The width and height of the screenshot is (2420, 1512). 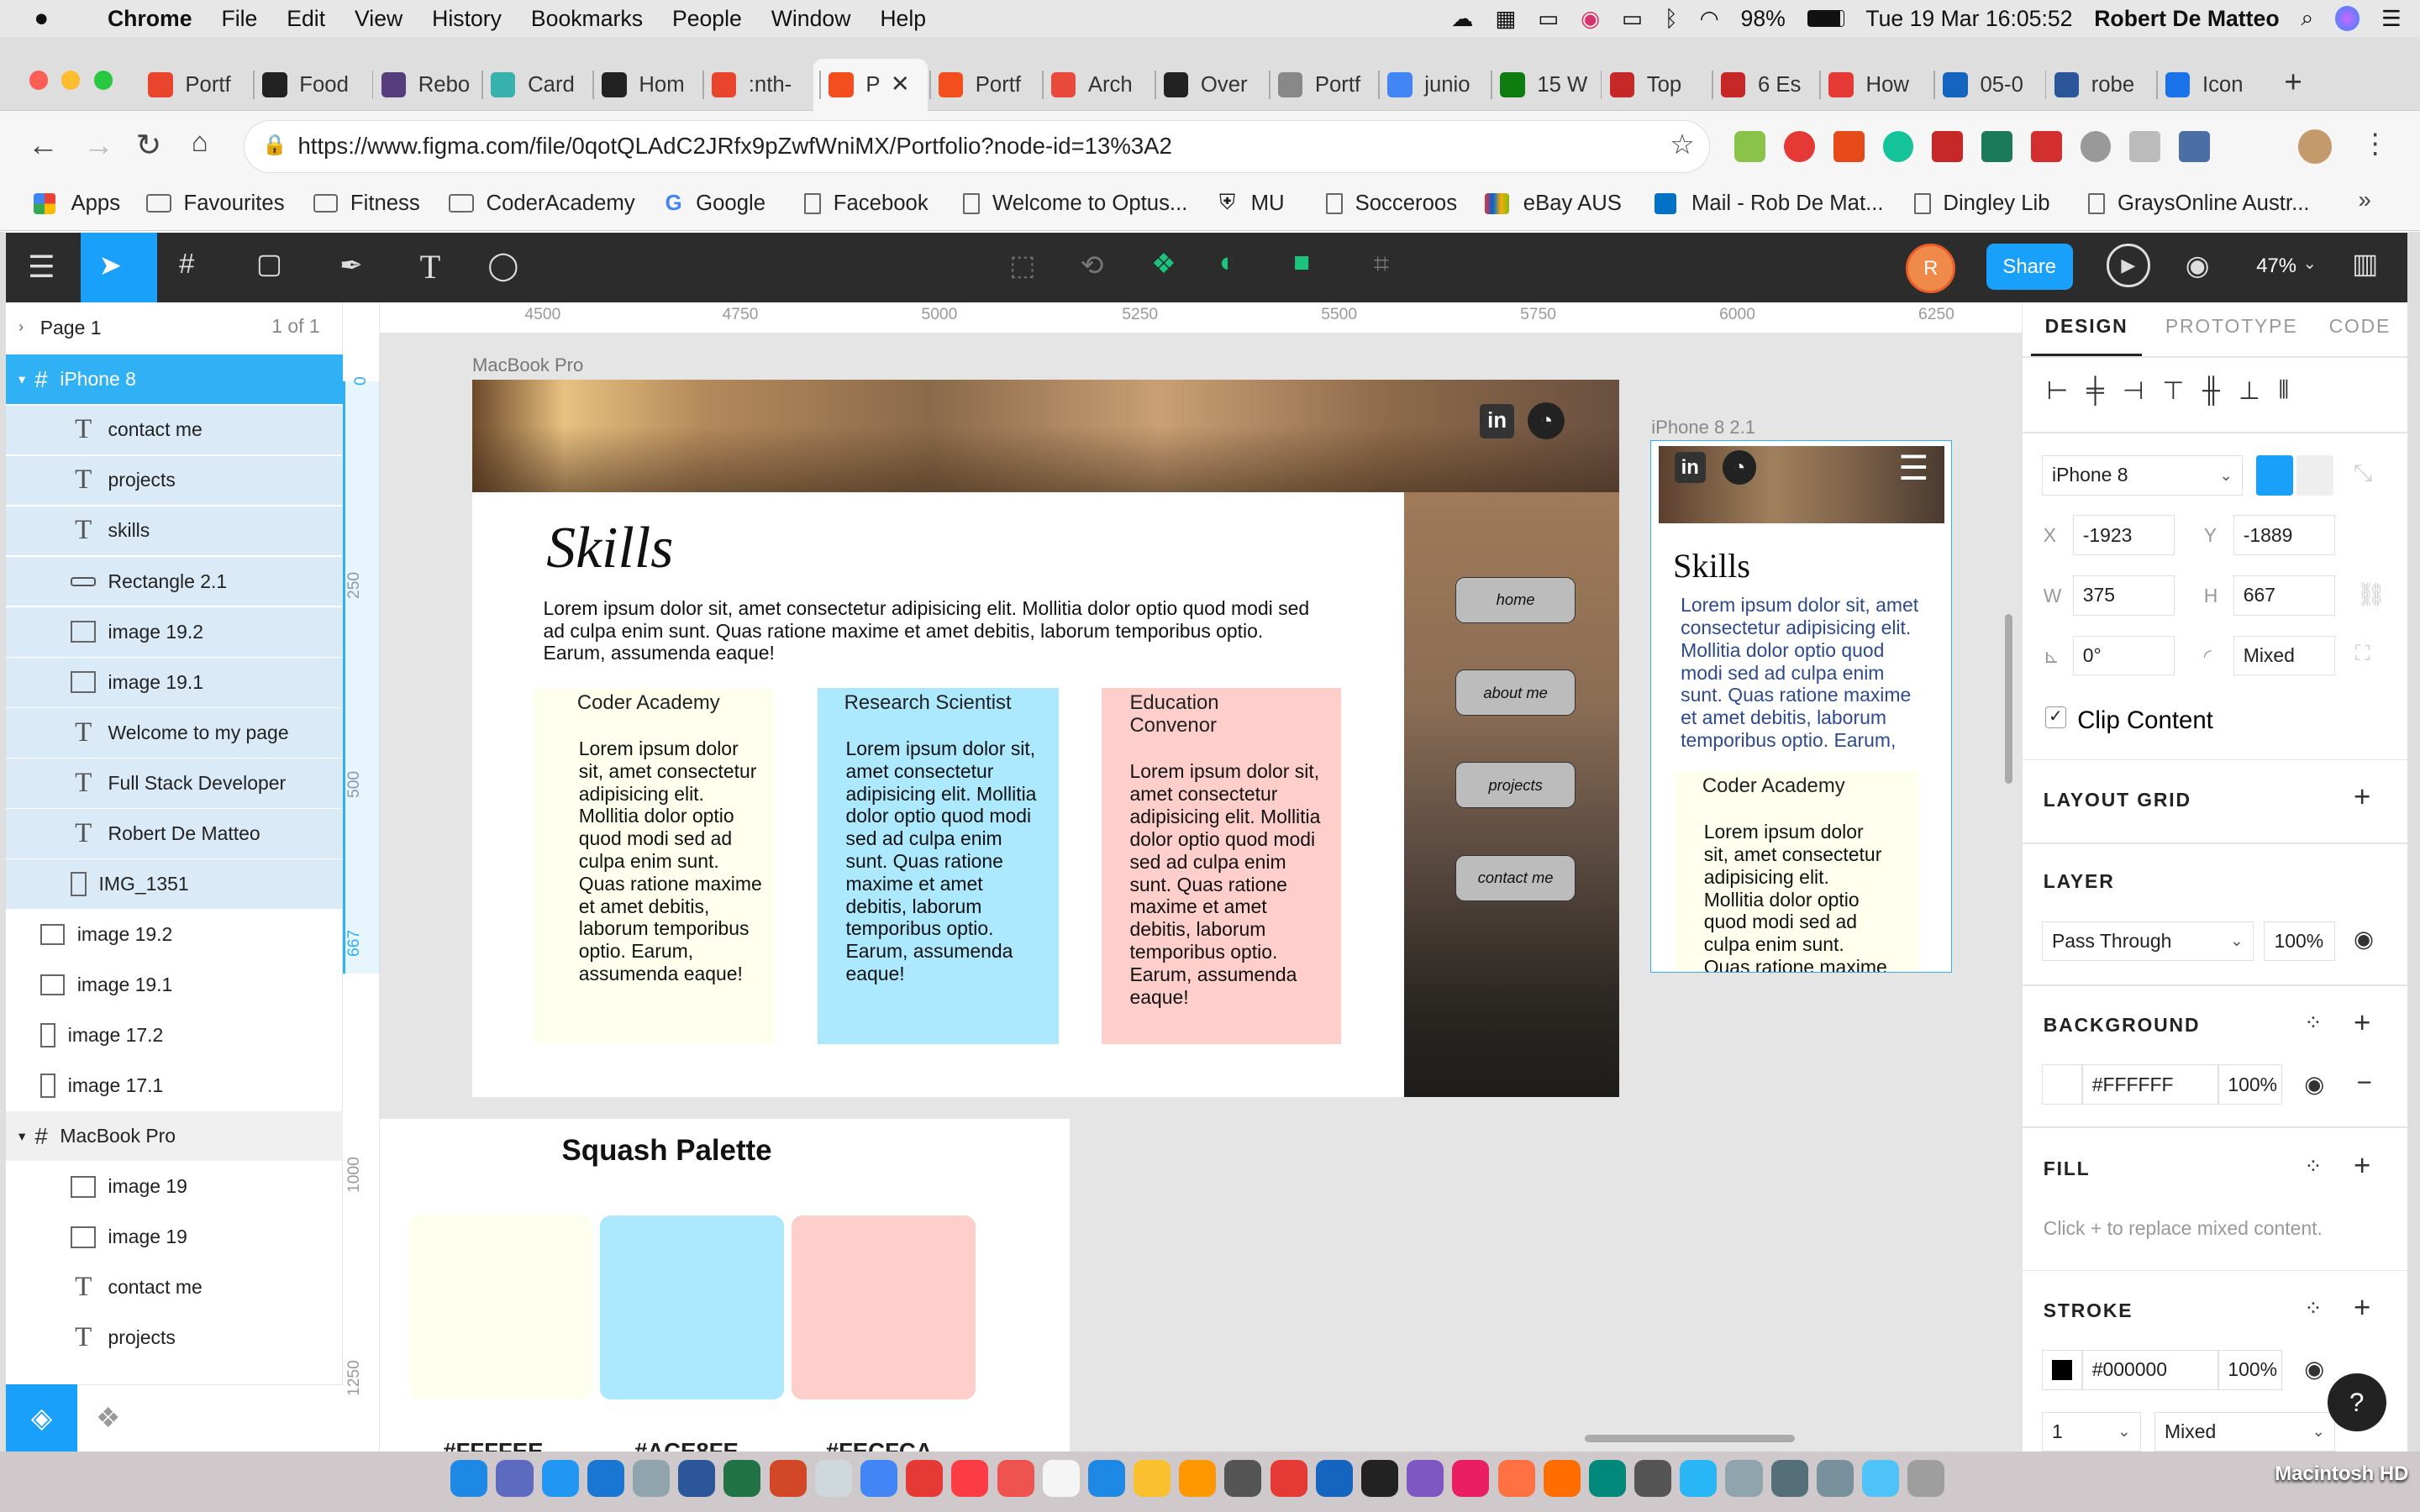 What do you see at coordinates (1516, 1478) in the screenshot?
I see `dock-swift-icon` at bounding box center [1516, 1478].